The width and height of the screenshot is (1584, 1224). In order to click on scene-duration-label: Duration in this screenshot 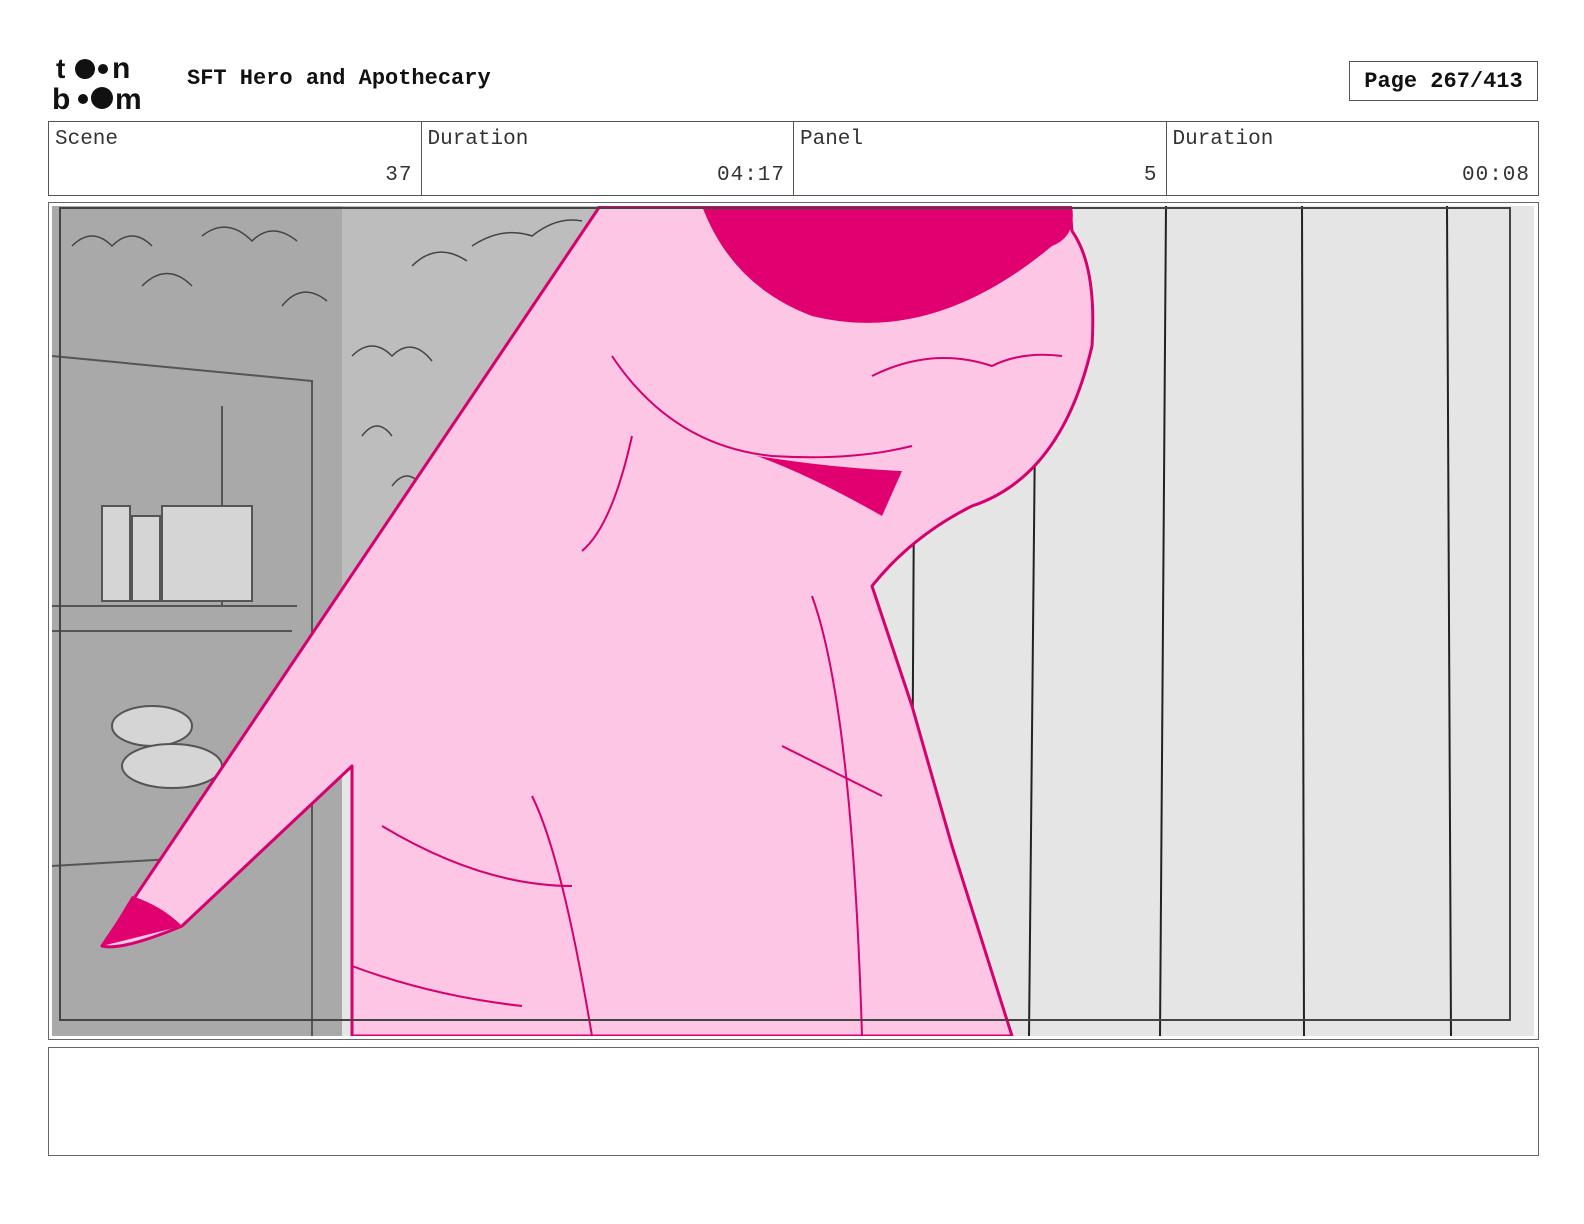, I will do `click(478, 139)`.